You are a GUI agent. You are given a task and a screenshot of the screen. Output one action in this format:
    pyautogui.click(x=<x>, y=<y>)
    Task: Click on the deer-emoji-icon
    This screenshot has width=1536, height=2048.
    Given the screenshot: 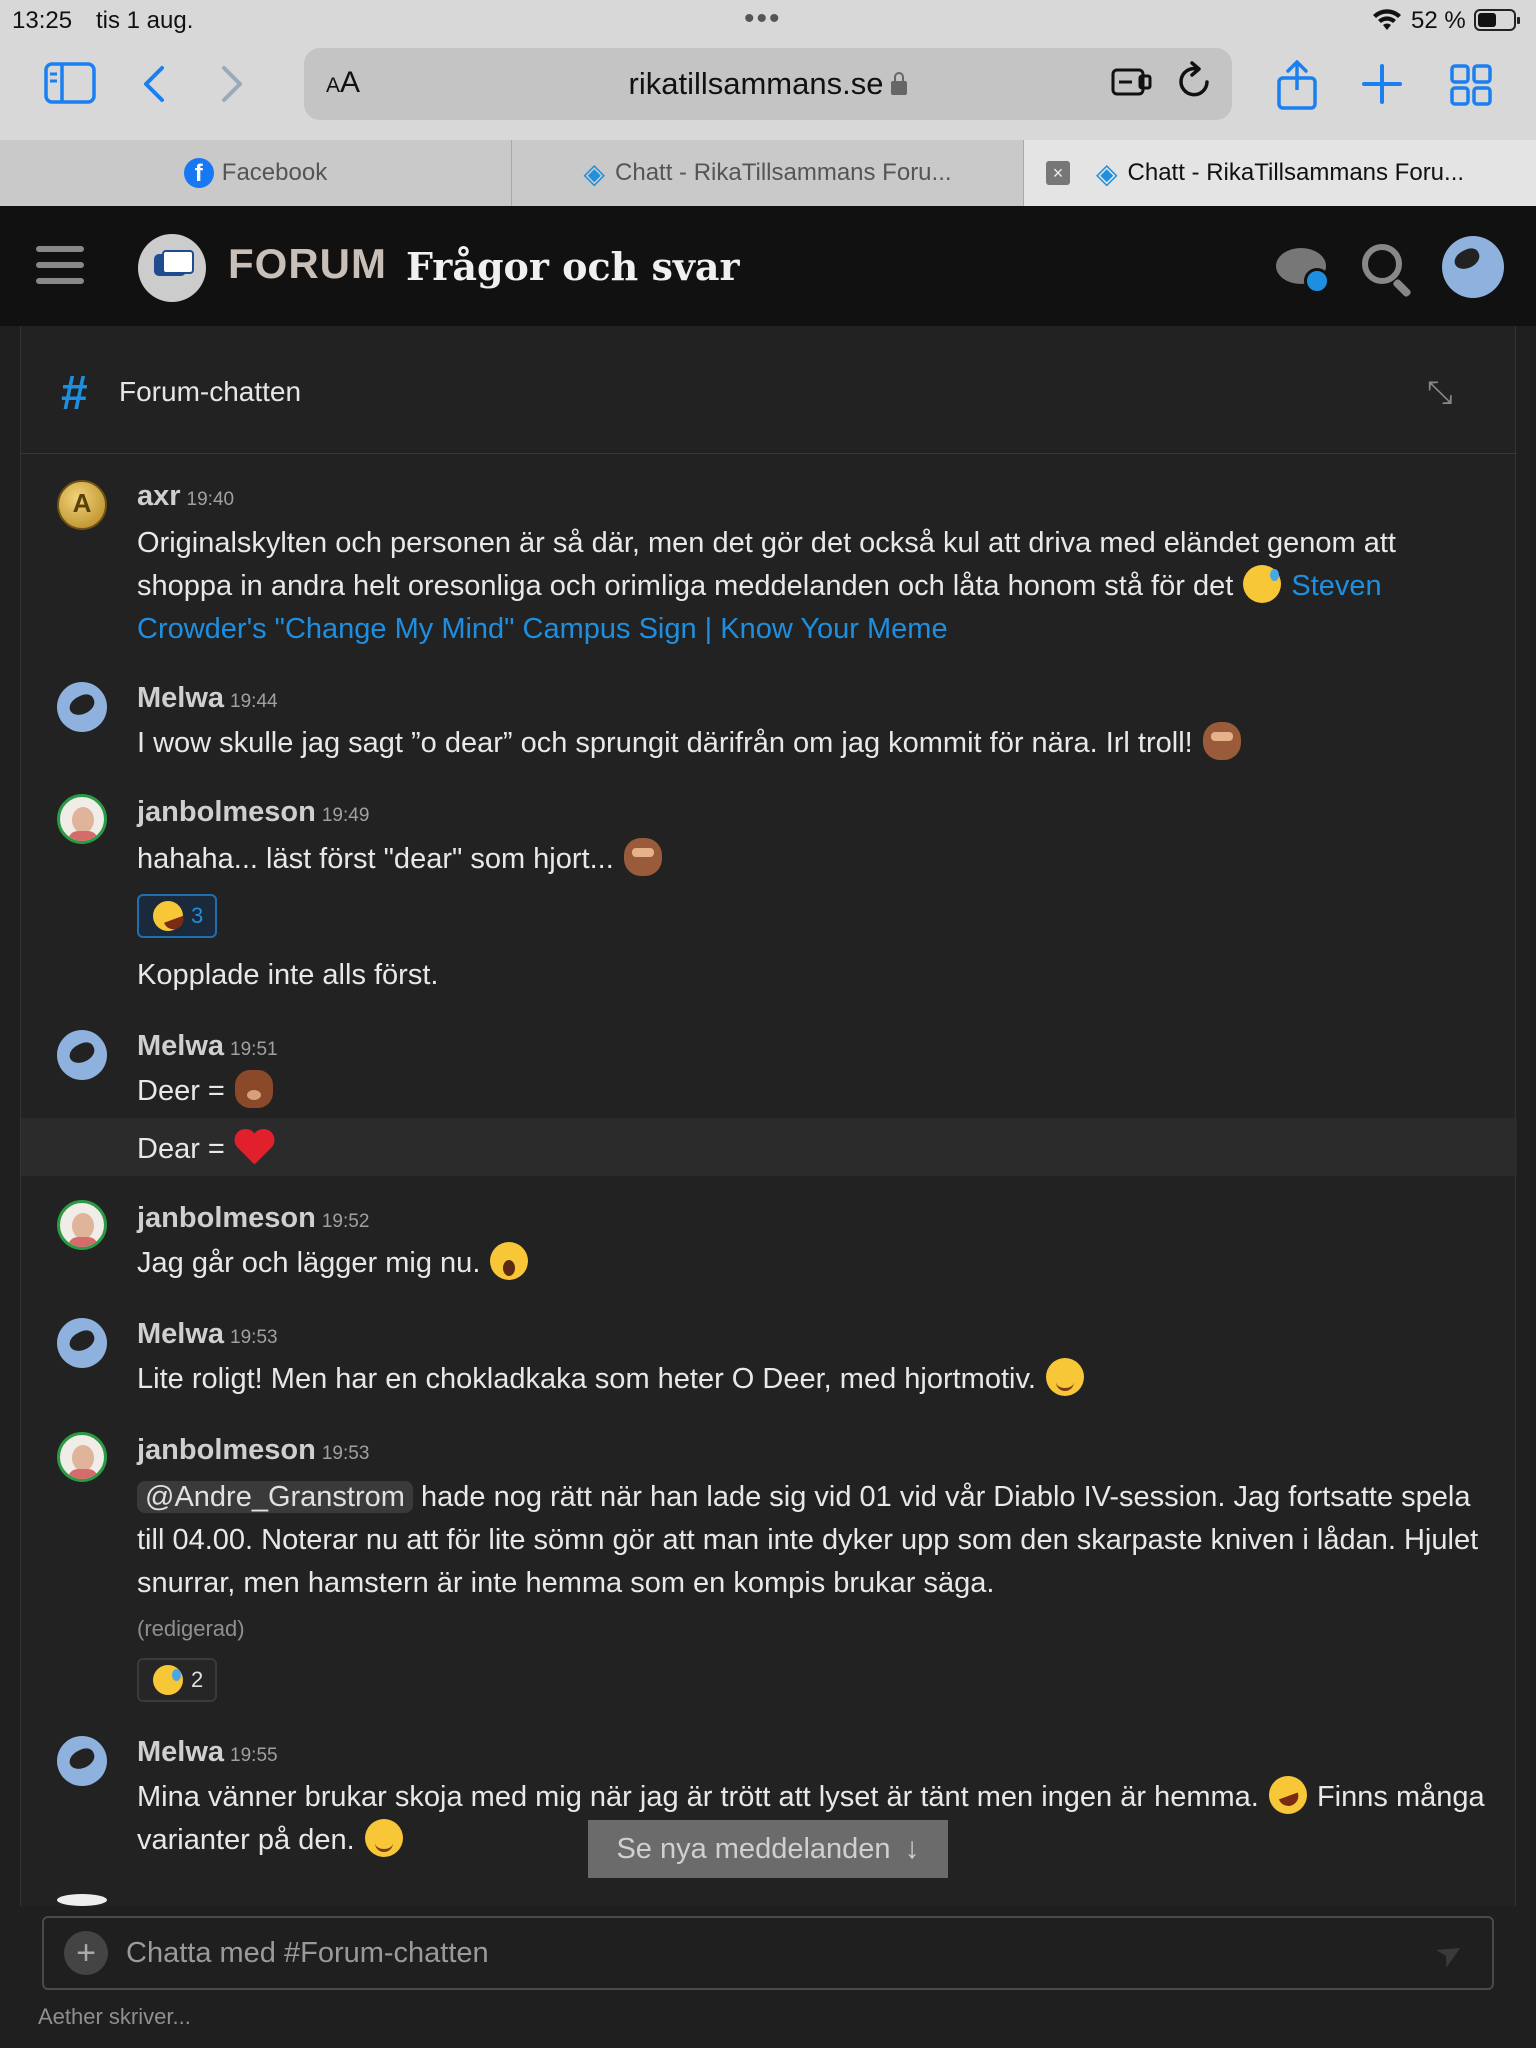 What is the action you would take?
    pyautogui.click(x=253, y=1089)
    